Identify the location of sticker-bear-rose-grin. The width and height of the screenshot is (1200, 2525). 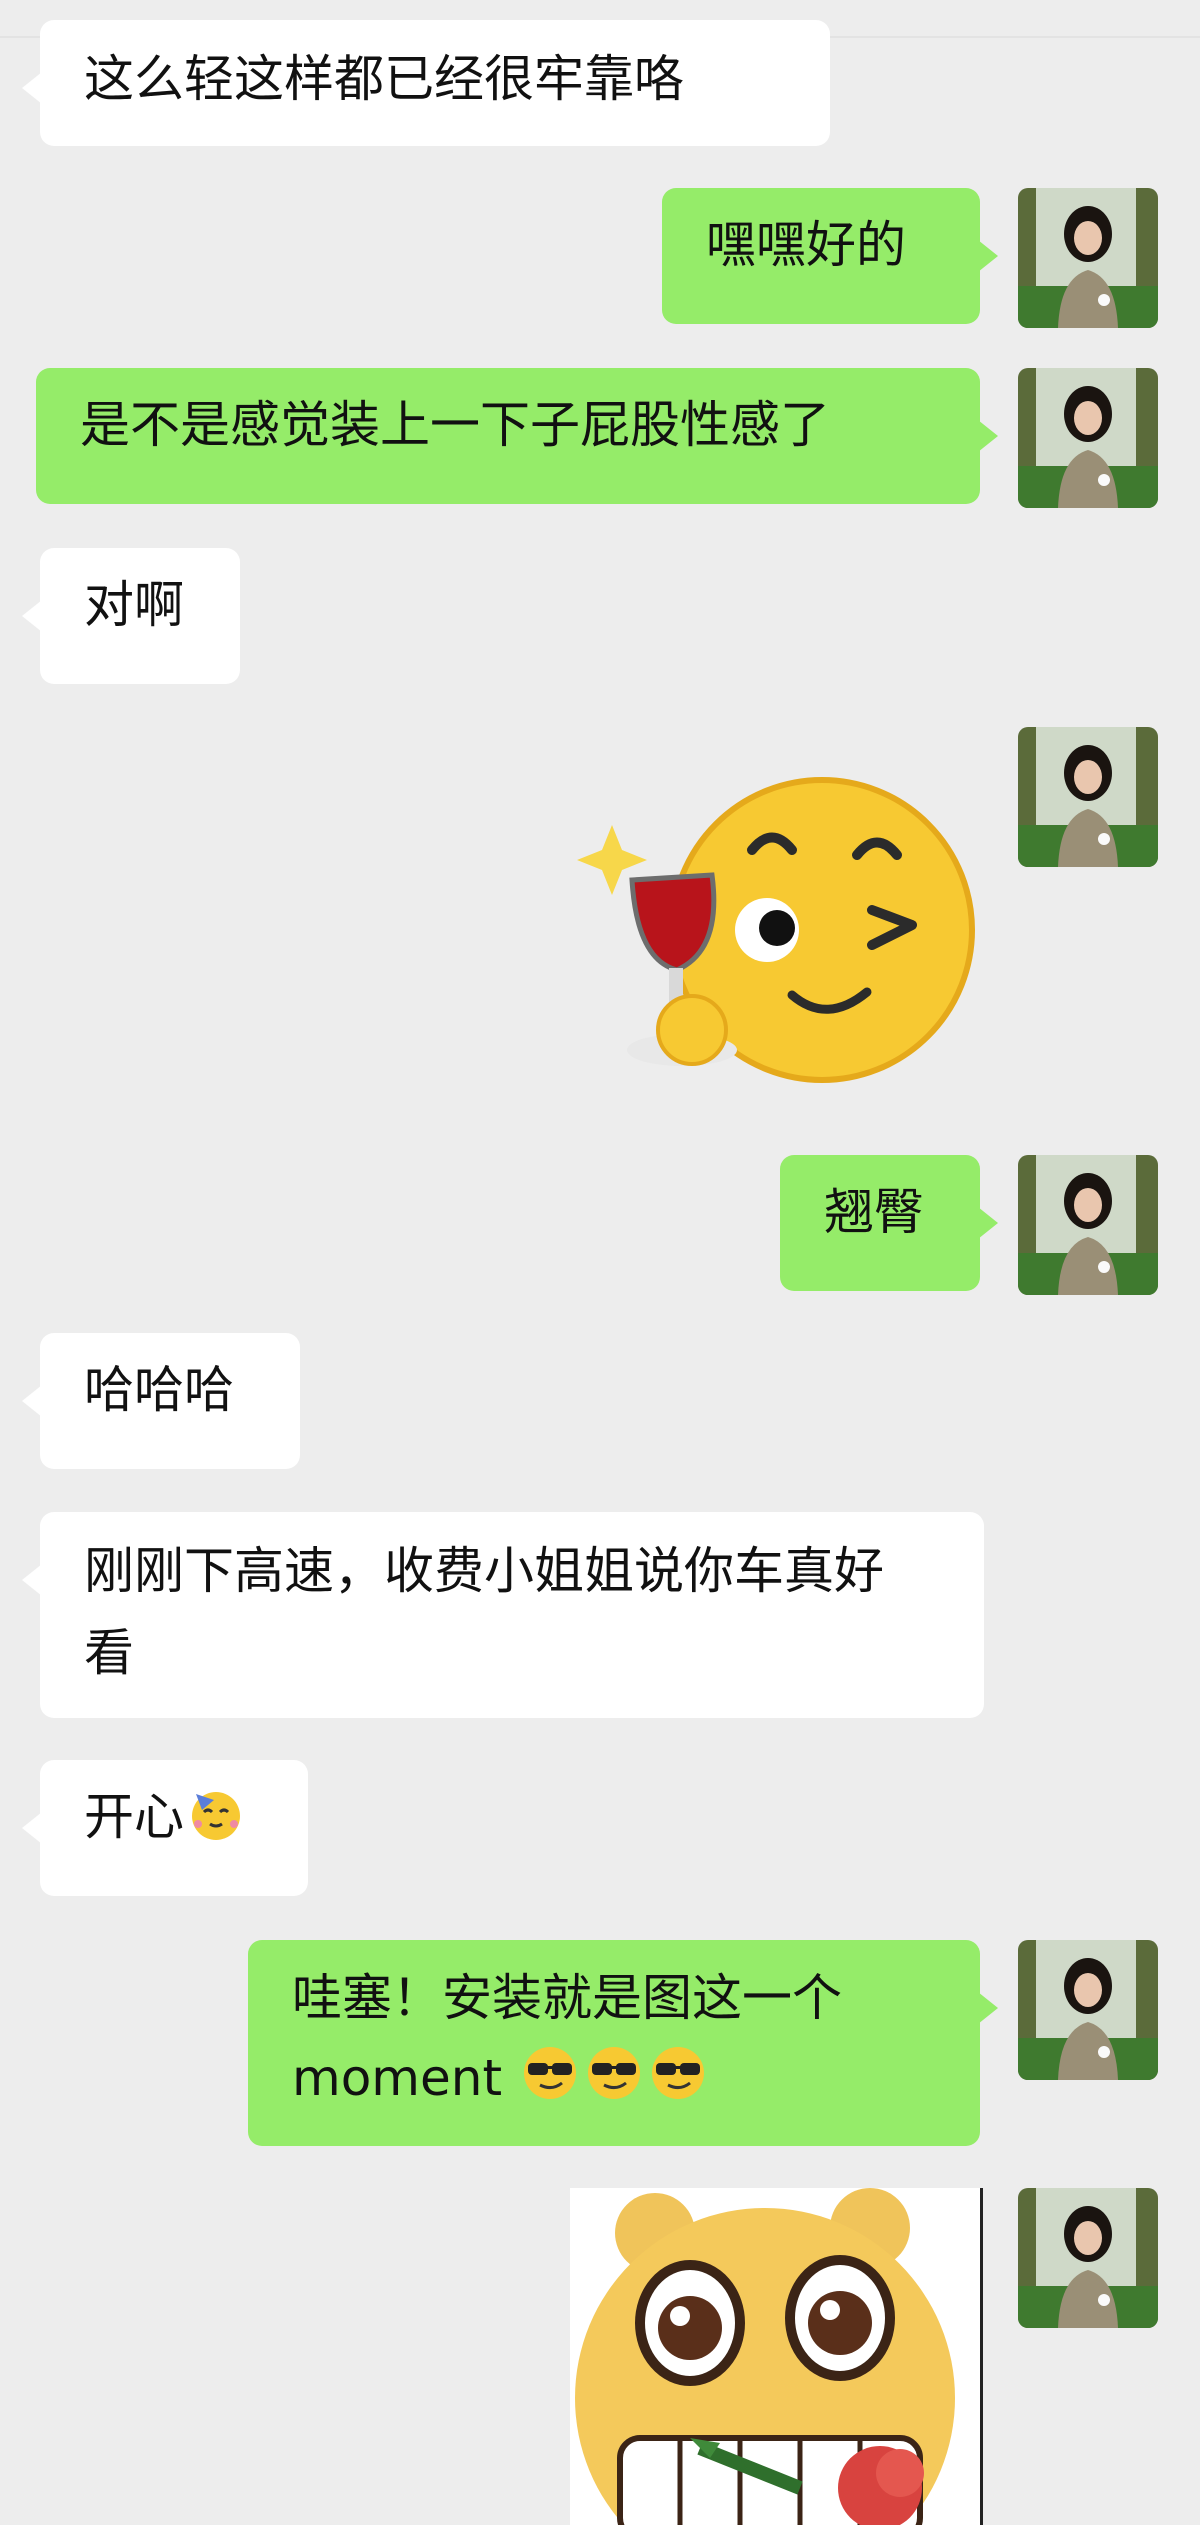
(776, 2356).